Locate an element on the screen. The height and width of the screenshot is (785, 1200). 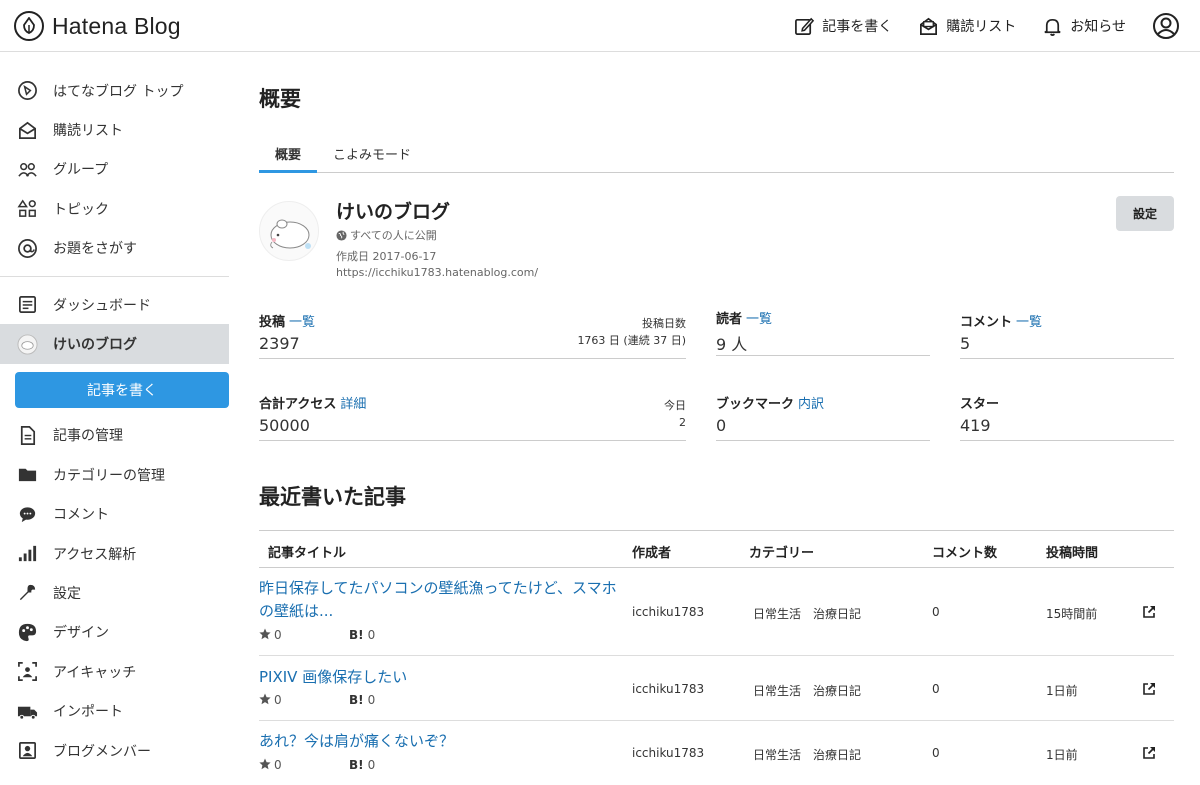
sidebar-item-import: インポート is located at coordinates (114, 710).